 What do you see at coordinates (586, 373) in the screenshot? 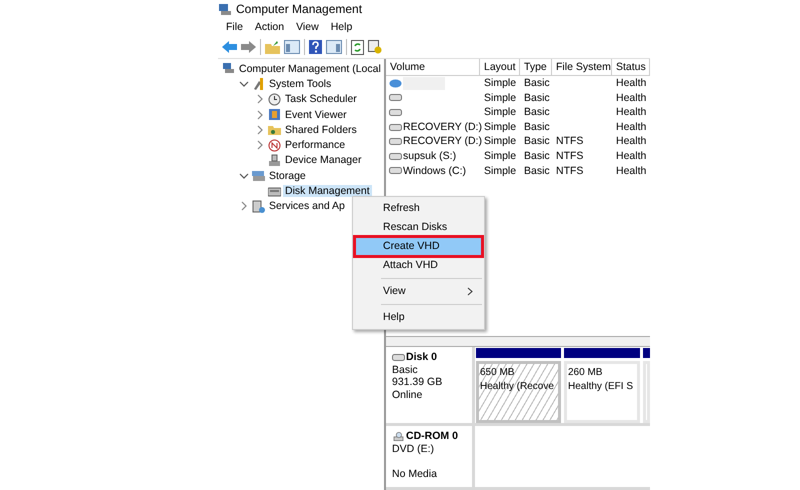
I see `partition-size: 260 MB` at bounding box center [586, 373].